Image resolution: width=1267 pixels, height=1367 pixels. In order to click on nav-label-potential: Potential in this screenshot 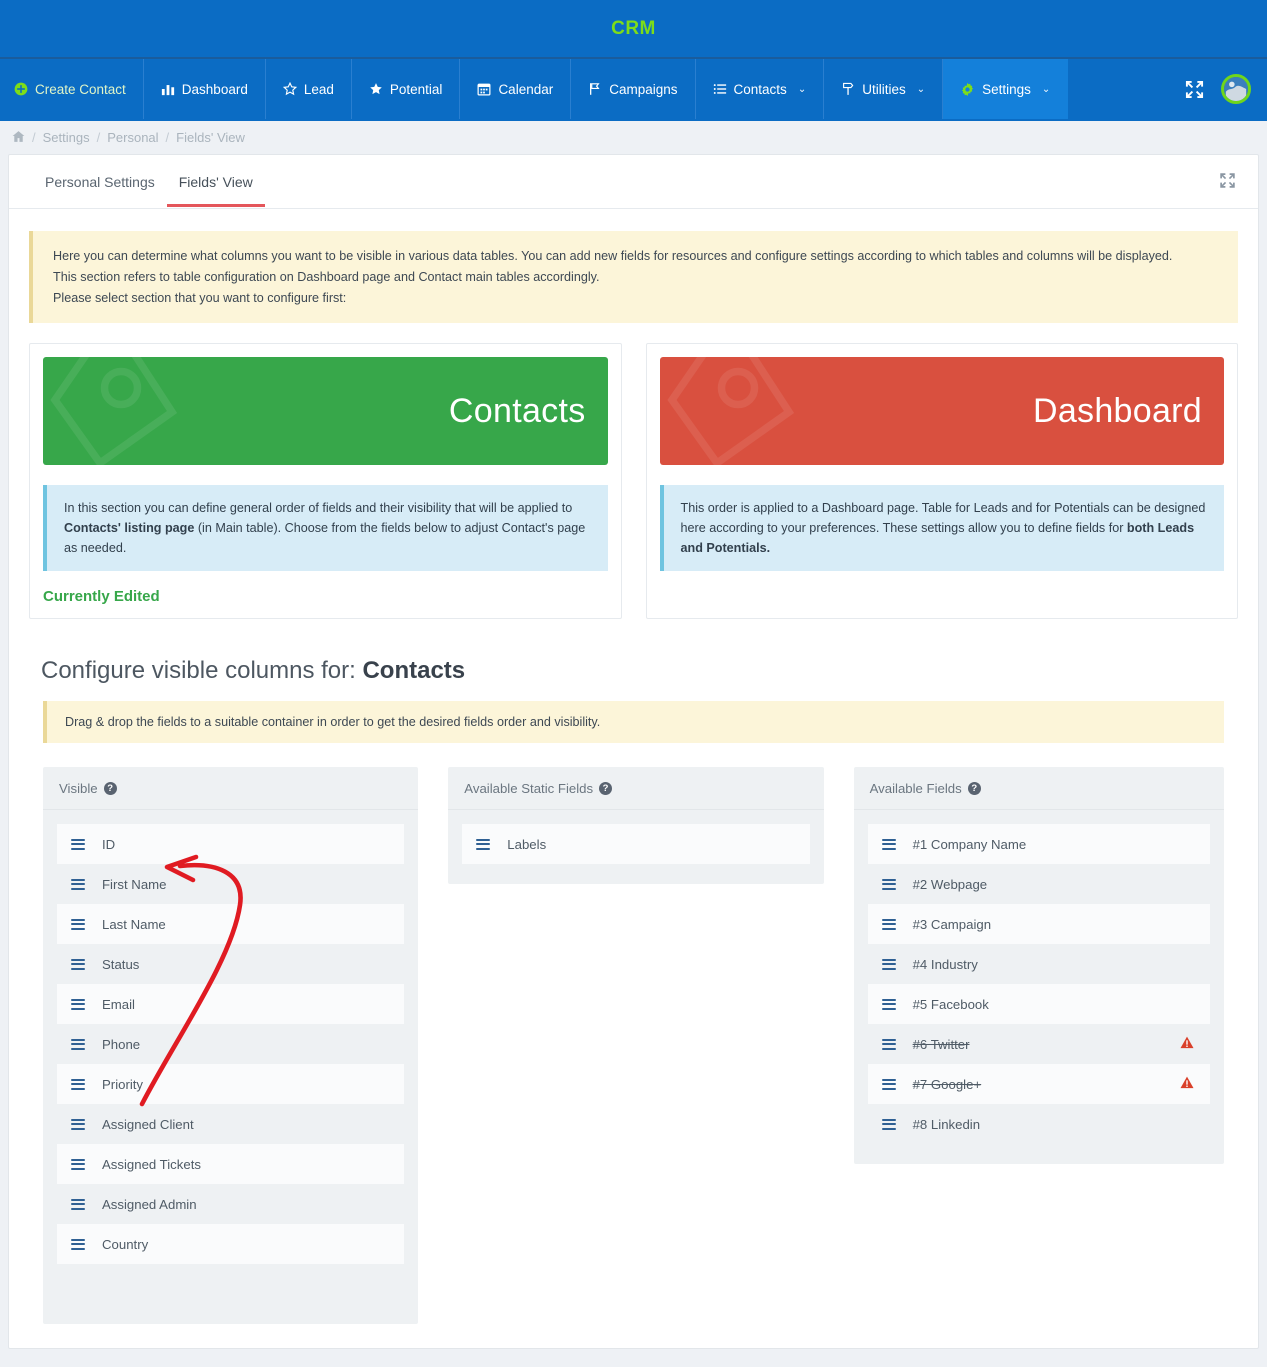, I will do `click(416, 89)`.